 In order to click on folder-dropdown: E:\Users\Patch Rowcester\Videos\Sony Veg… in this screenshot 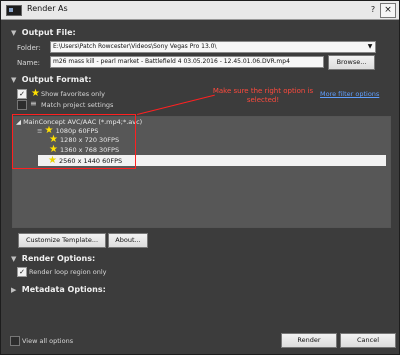, I will do `click(213, 47)`.